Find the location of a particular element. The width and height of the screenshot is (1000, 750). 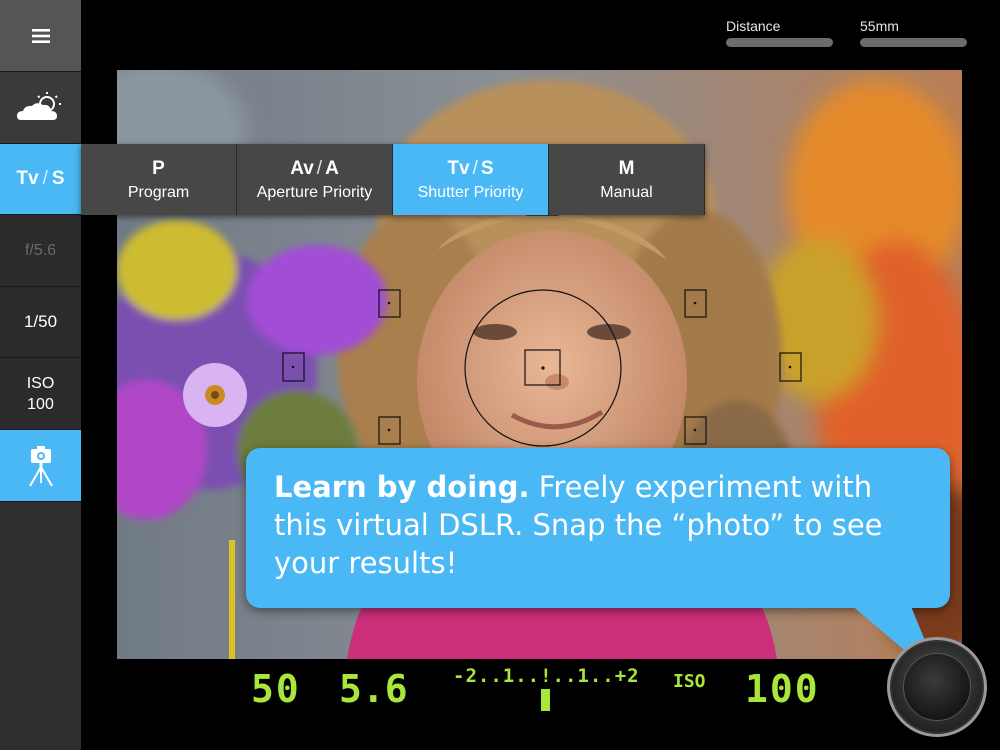

mode-code: Av / A is located at coordinates (314, 169).